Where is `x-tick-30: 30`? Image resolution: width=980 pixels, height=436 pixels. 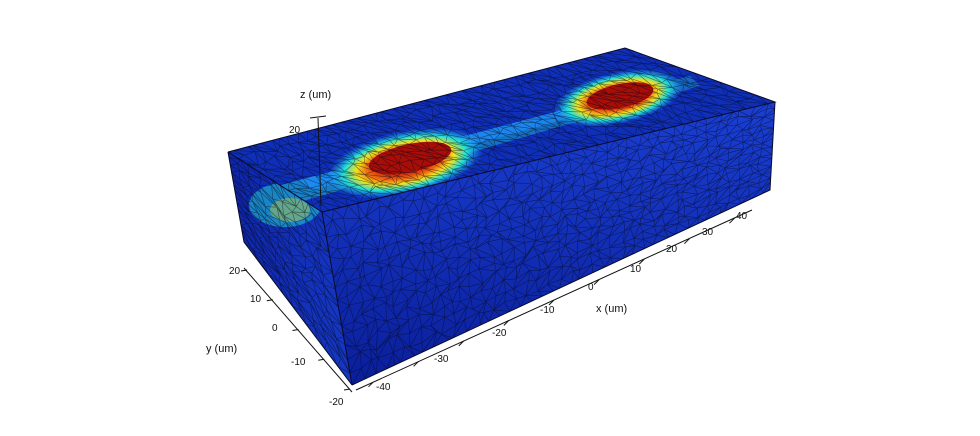
x-tick-30: 30 is located at coordinates (708, 232).